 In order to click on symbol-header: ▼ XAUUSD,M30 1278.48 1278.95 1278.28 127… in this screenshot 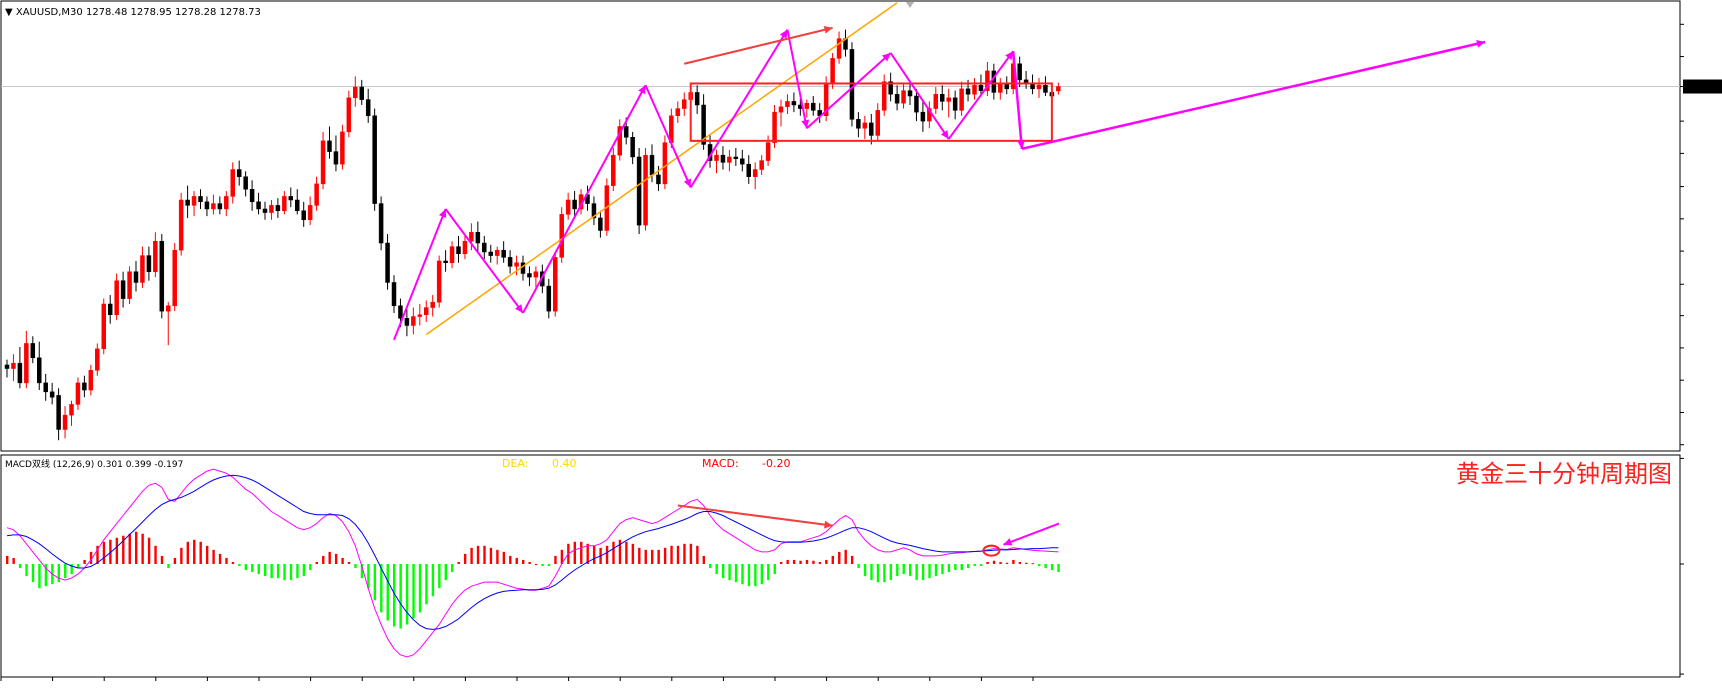, I will do `click(133, 12)`.